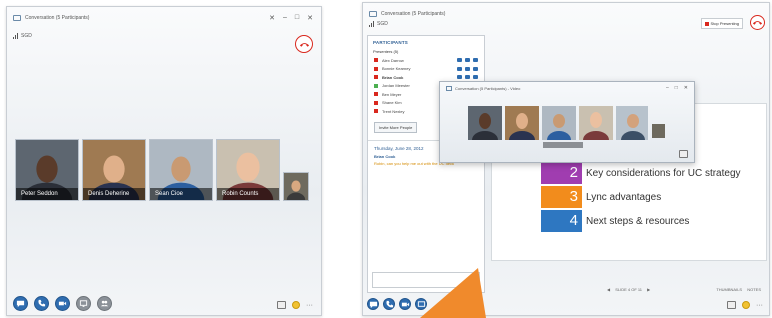 The image size is (772, 318). What do you see at coordinates (721, 23) in the screenshot?
I see `stop-presenting-button: Stop Presenting` at bounding box center [721, 23].